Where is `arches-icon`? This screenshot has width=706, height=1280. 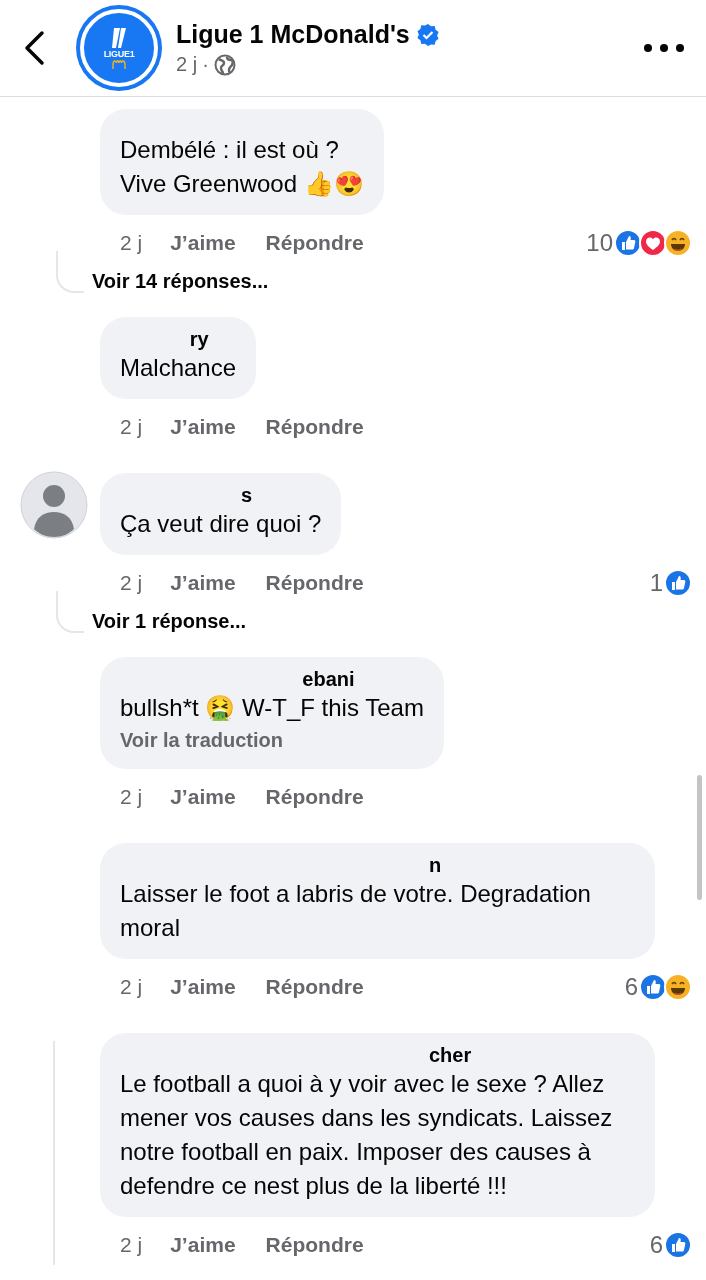 arches-icon is located at coordinates (119, 64).